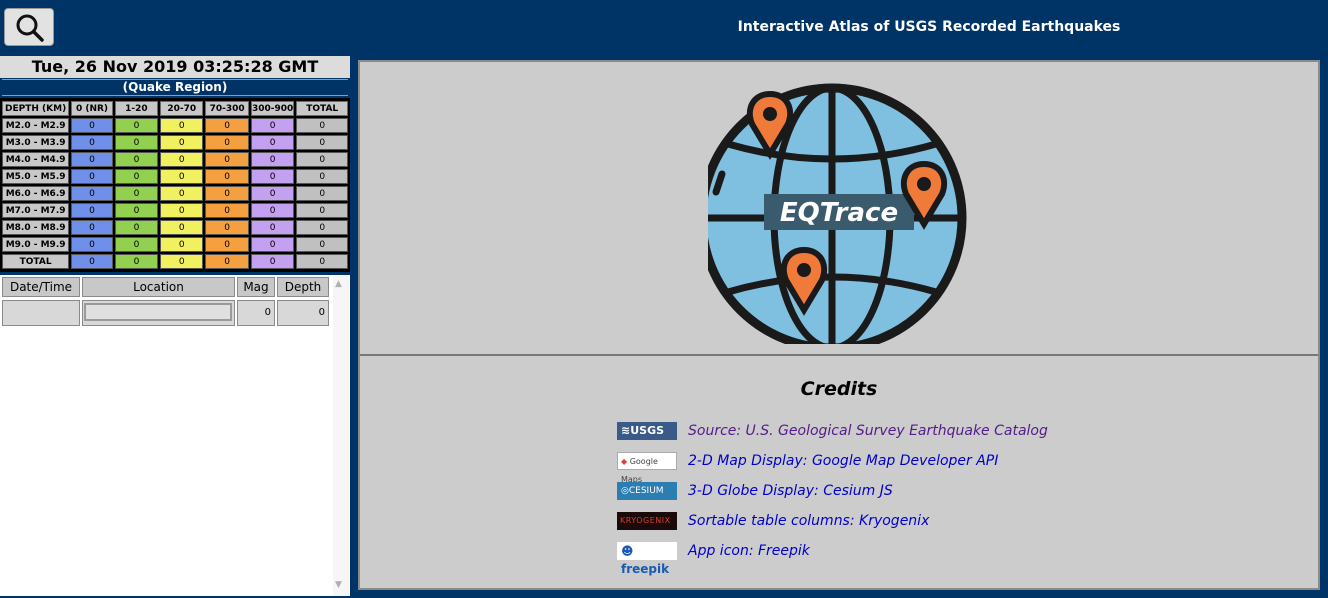 The width and height of the screenshot is (1328, 598). Describe the element at coordinates (36, 244) in the screenshot. I see `magnitude-row-label: M9.0 - M9.9` at that location.